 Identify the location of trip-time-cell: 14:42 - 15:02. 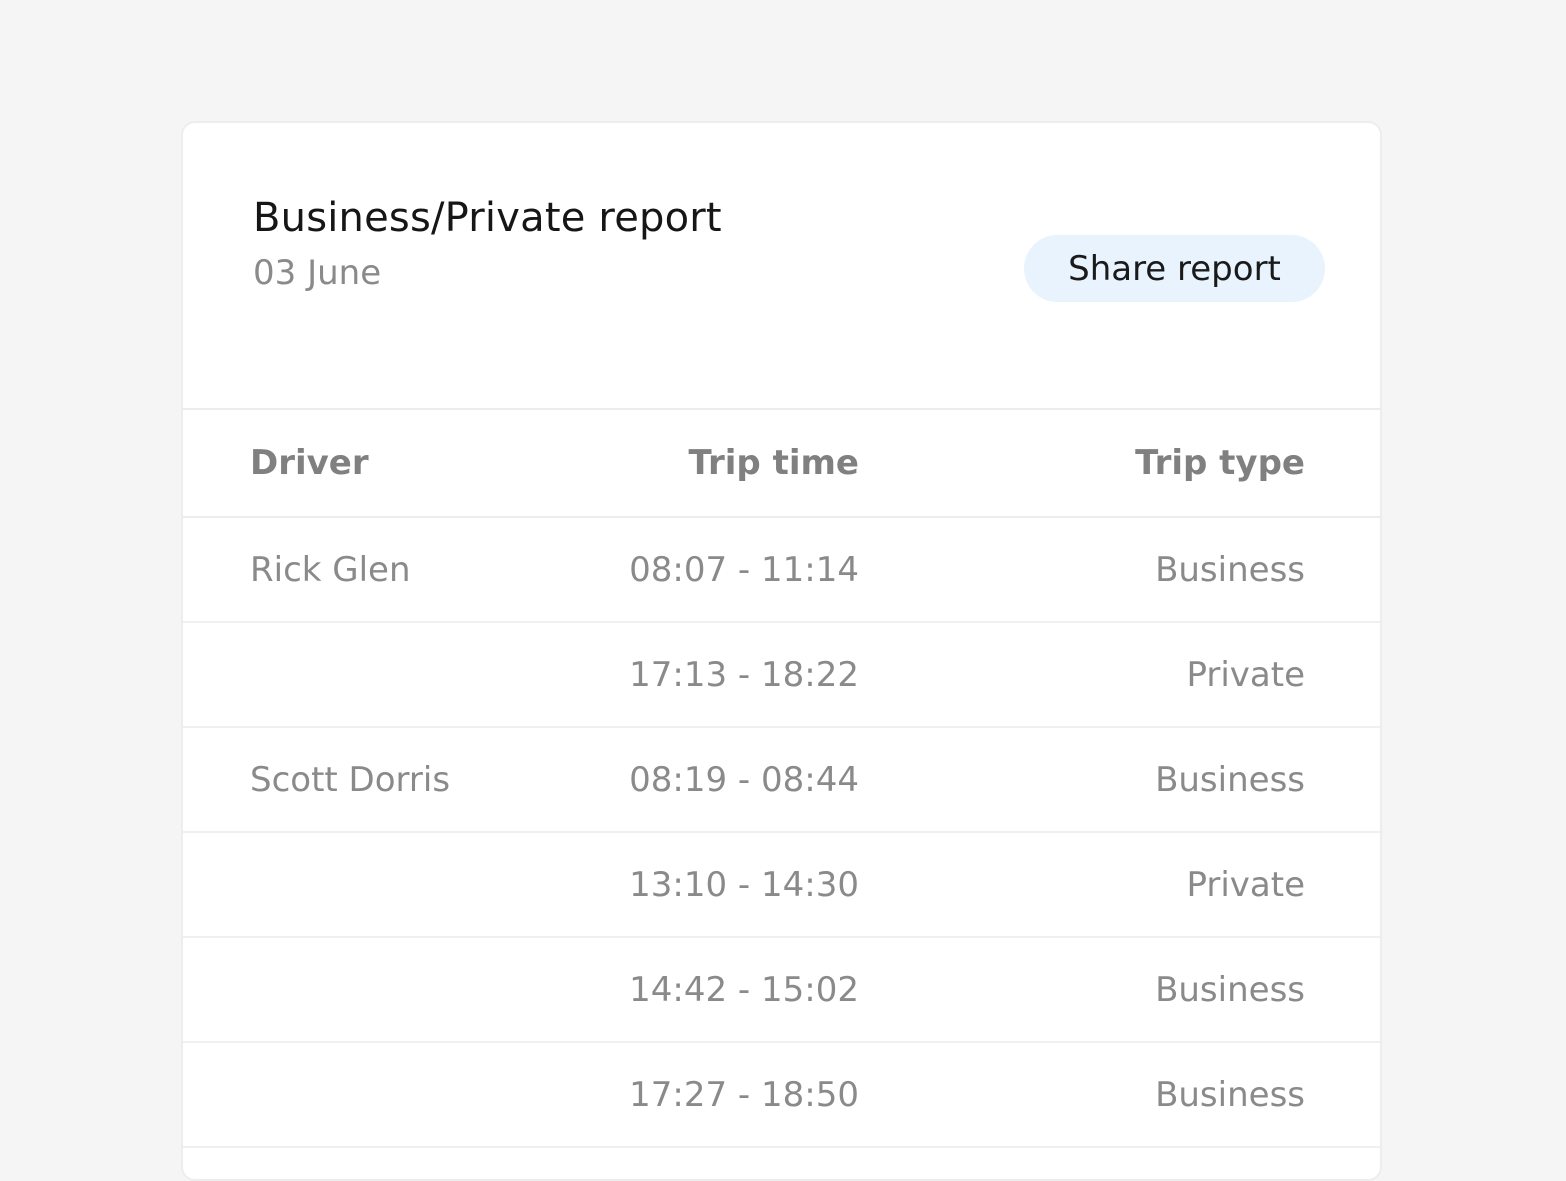
(744, 989).